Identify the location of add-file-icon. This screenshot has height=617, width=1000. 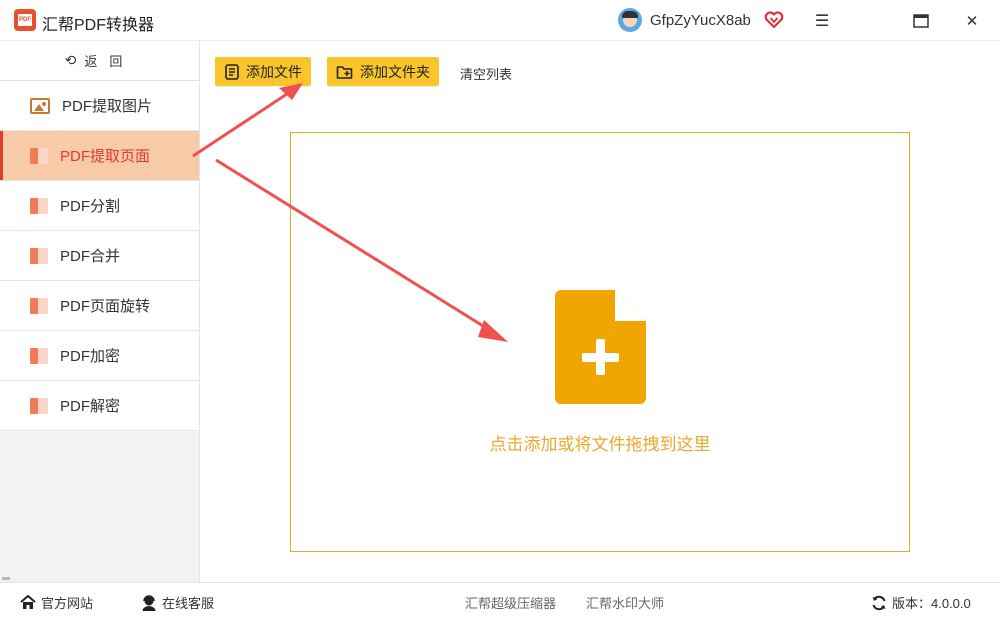
(600, 347).